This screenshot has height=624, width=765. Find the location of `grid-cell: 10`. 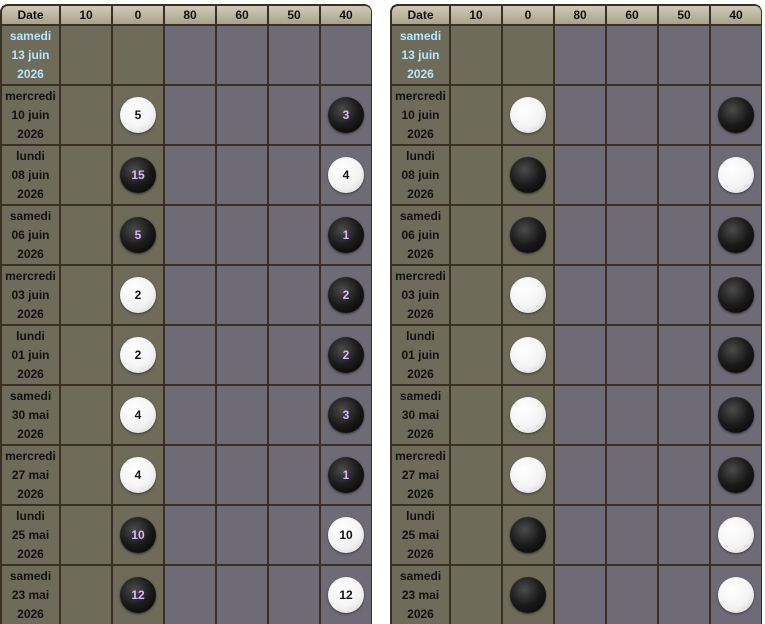

grid-cell: 10 is located at coordinates (346, 535).